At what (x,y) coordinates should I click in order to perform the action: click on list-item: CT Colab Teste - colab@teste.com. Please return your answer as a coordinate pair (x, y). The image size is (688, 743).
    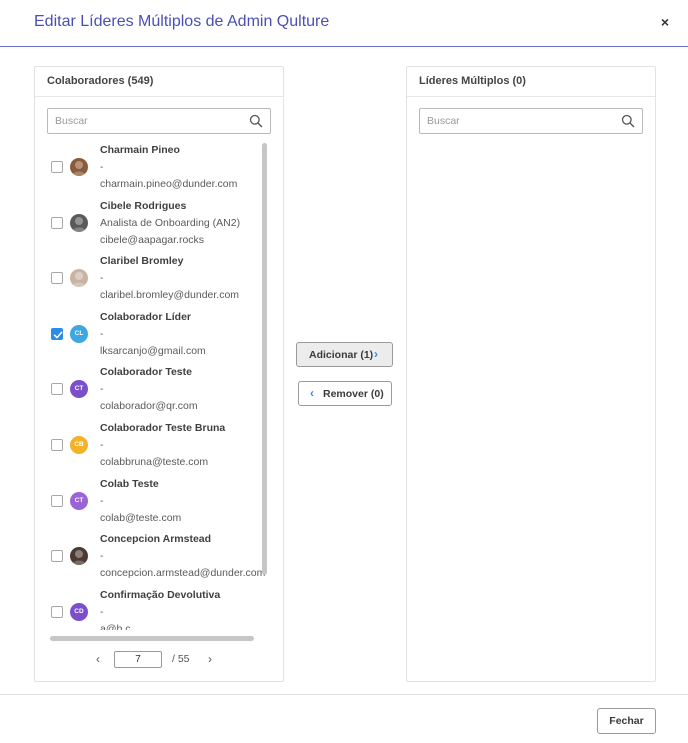
    Looking at the image, I should click on (151, 501).